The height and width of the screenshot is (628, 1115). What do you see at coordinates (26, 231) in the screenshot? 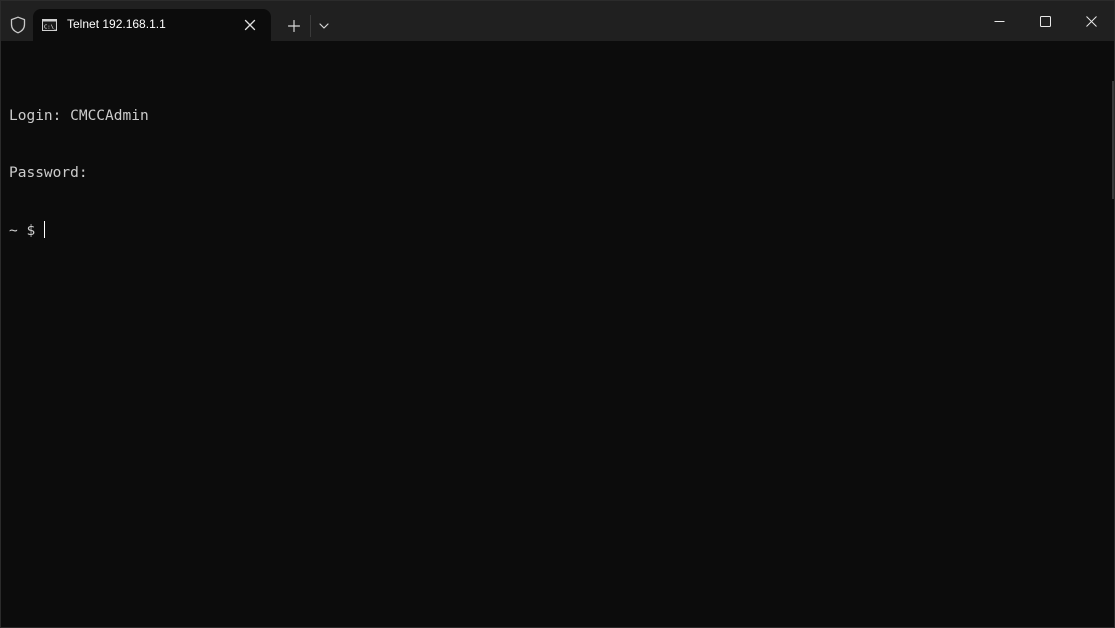
I see `prompt-text: ~ $` at bounding box center [26, 231].